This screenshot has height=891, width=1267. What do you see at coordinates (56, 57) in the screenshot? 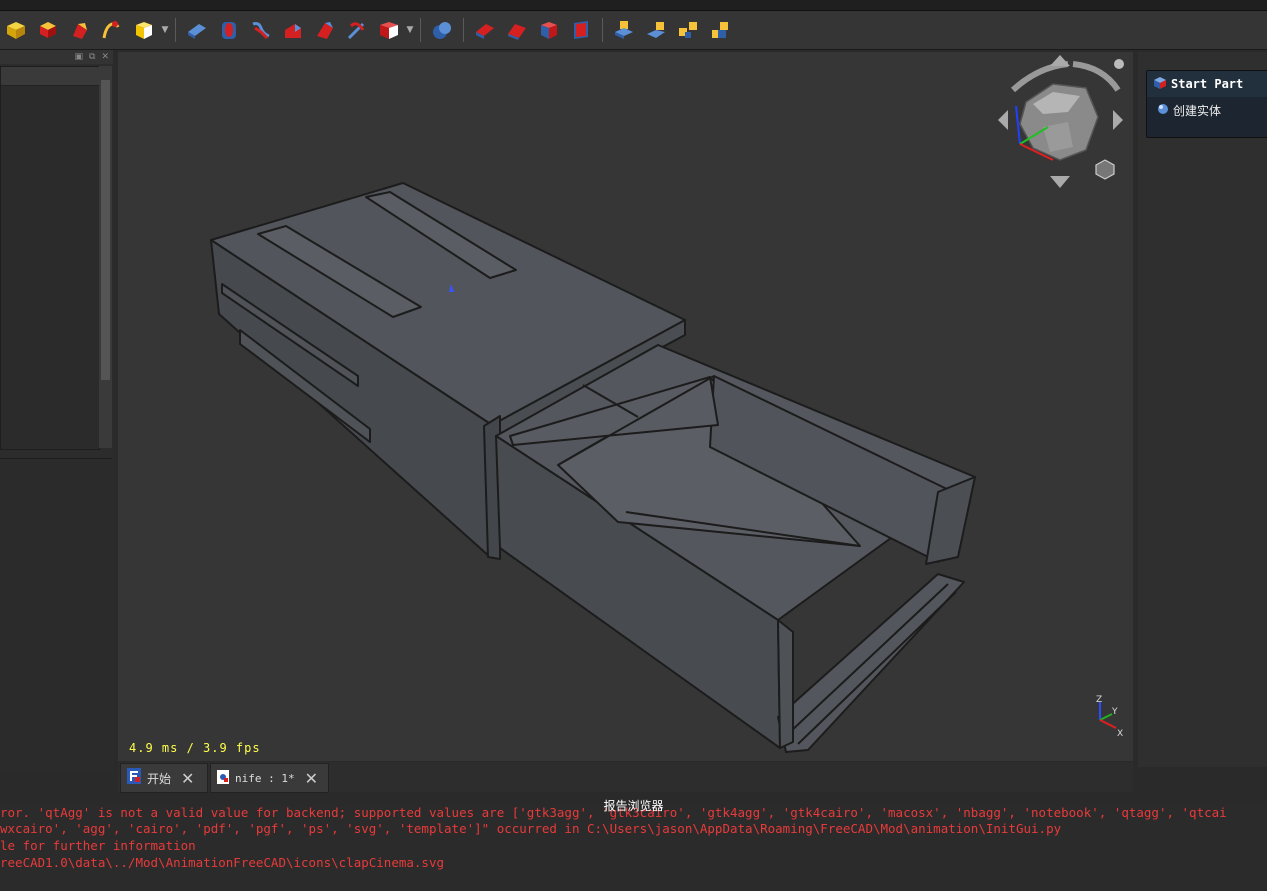
I see `panel-title-bar: ▣ ⧉ ✕` at bounding box center [56, 57].